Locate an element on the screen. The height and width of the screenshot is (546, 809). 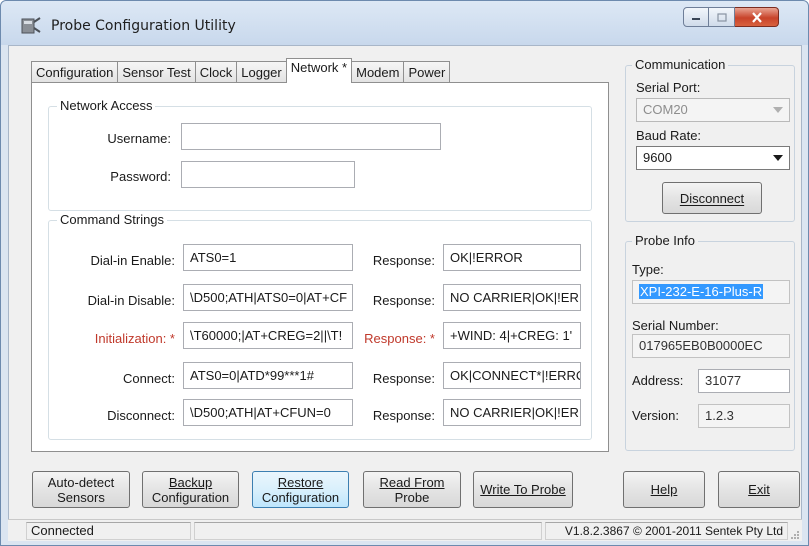
type-value: XPI-232-E-16-Plus-R is located at coordinates (701, 291).